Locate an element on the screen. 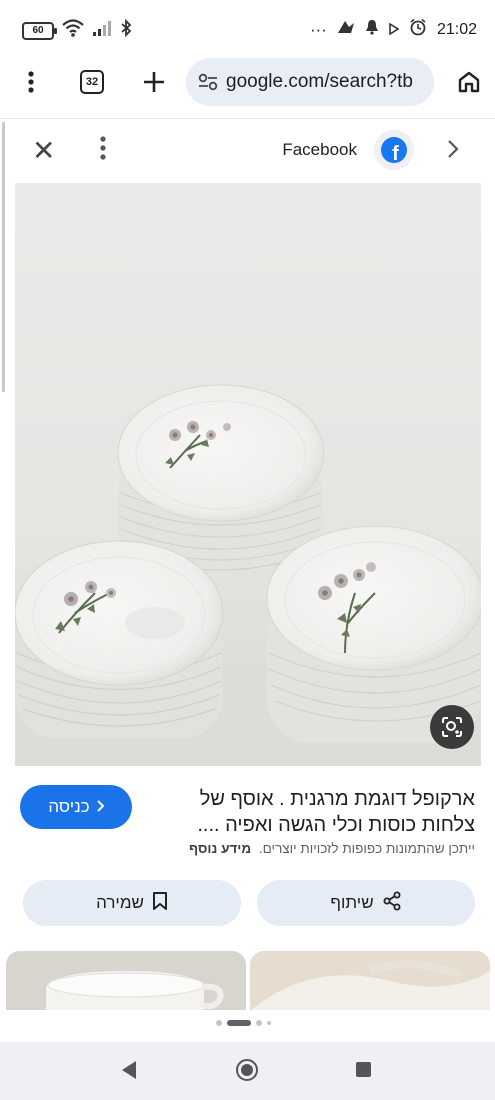  more-info-link: מידע נוסף is located at coordinates (220, 848).